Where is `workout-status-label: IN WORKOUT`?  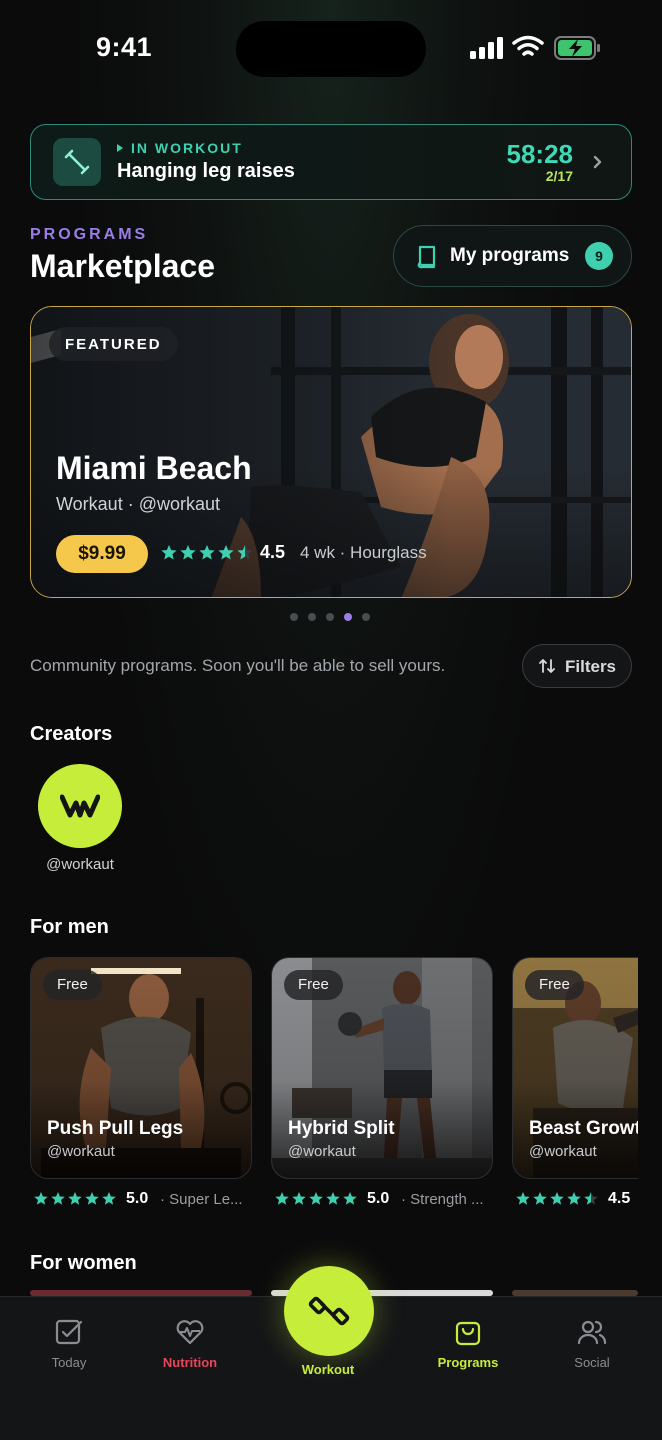 workout-status-label: IN WORKOUT is located at coordinates (187, 148).